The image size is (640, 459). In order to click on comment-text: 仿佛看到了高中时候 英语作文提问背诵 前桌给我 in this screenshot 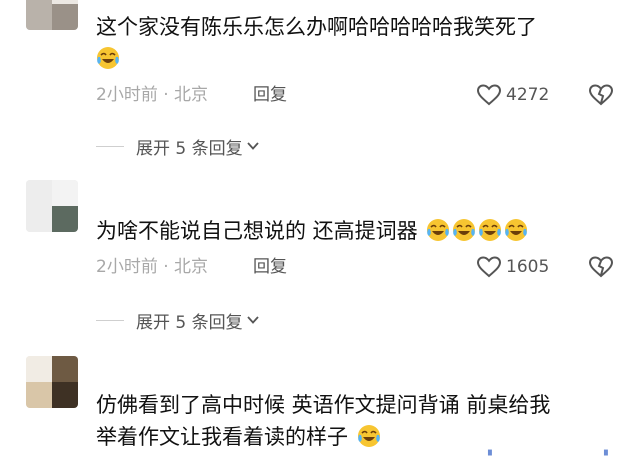, I will do `click(323, 405)`.